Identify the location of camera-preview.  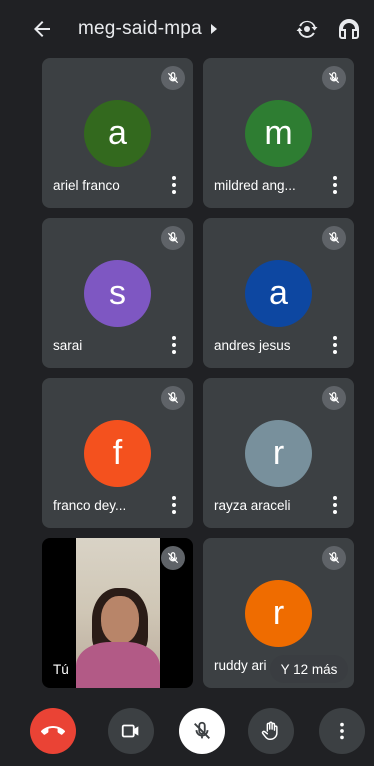
(118, 613).